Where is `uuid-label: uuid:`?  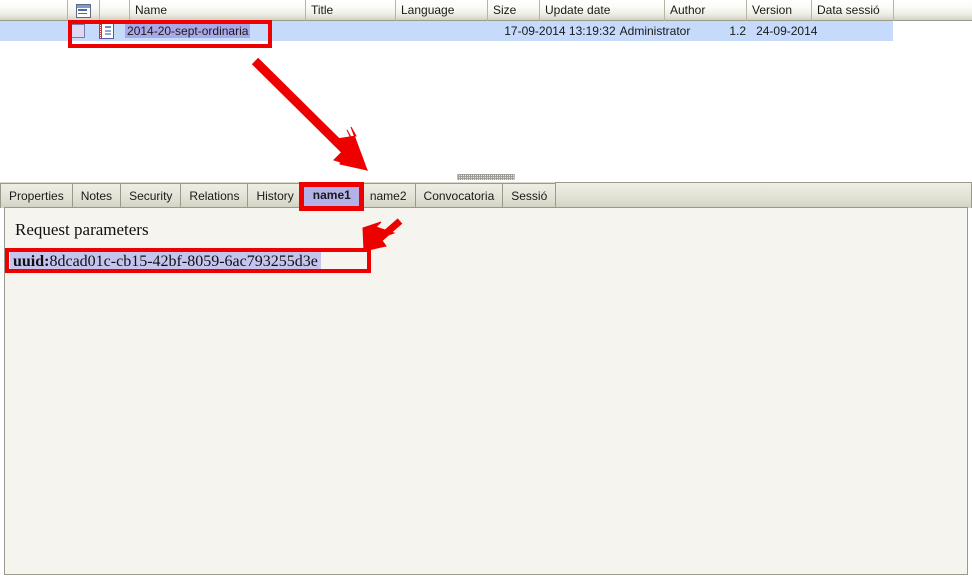
uuid-label: uuid: is located at coordinates (31, 261).